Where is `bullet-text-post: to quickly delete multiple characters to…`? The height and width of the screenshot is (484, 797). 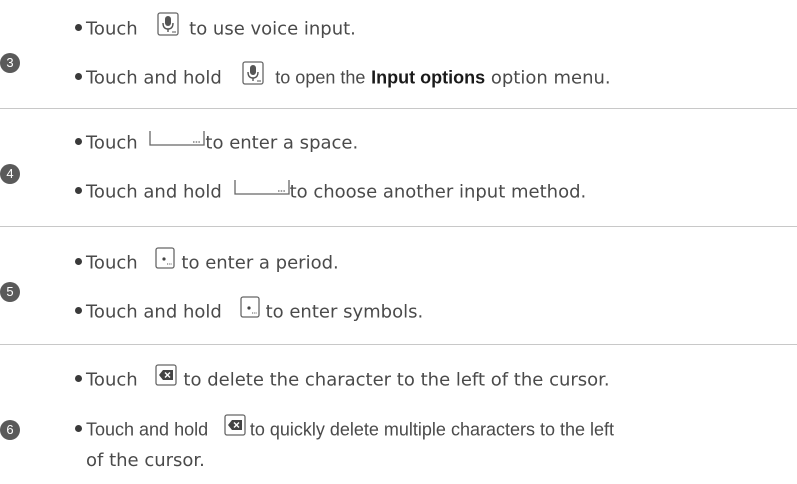
bullet-text-post: to quickly delete multiple characters to… is located at coordinates (432, 429).